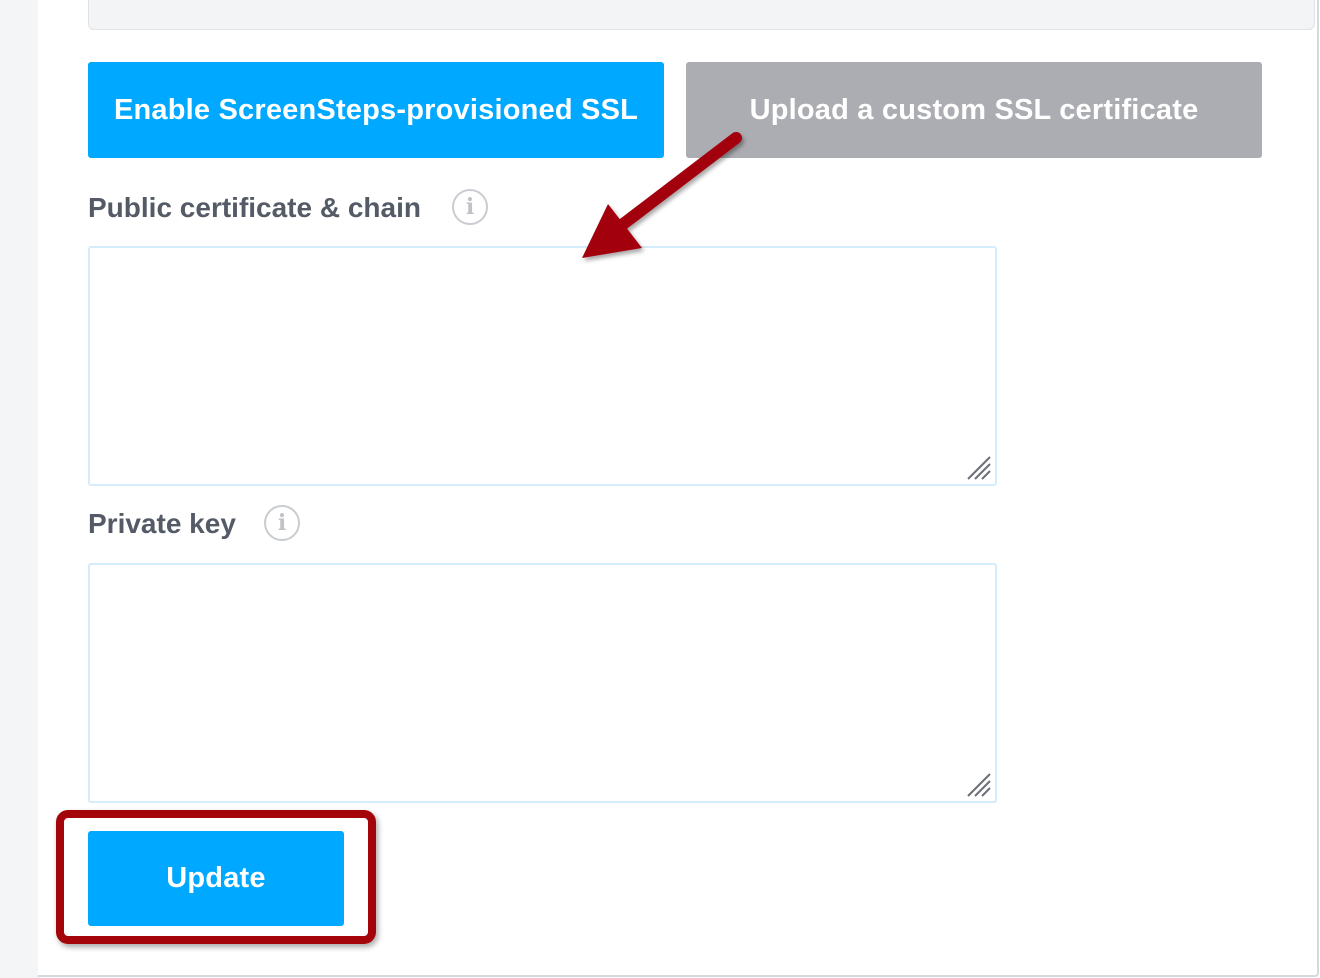 The image size is (1320, 978). What do you see at coordinates (662, 195) in the screenshot?
I see `annotation-arrow-icon` at bounding box center [662, 195].